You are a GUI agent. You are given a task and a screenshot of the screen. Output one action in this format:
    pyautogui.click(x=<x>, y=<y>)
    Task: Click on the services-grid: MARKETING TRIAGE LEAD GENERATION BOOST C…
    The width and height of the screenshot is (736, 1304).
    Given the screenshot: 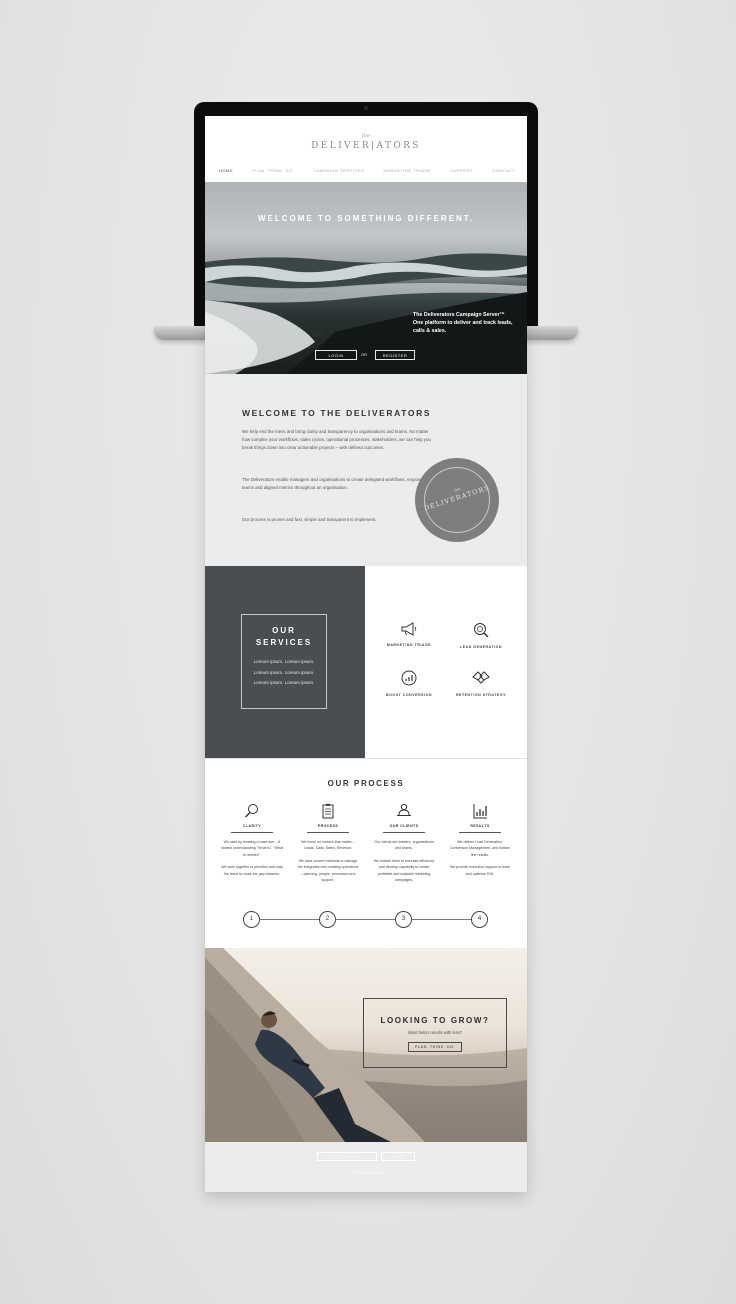 What is the action you would take?
    pyautogui.click(x=446, y=662)
    